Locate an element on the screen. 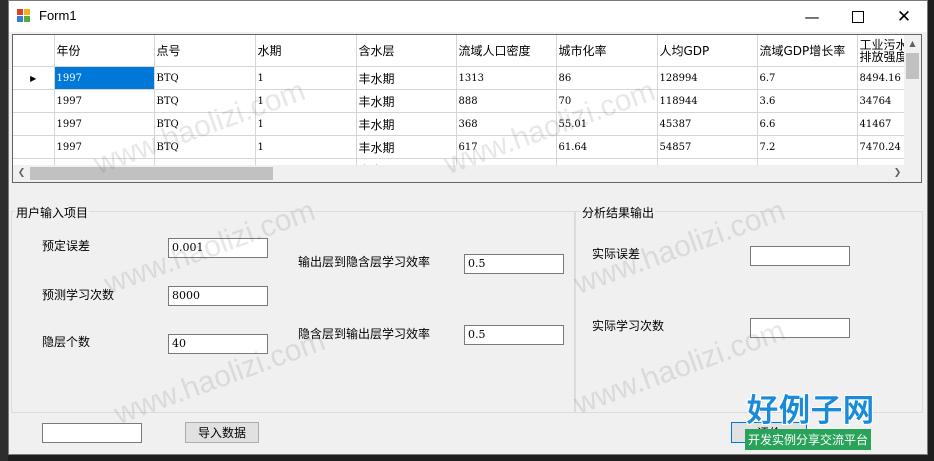 The height and width of the screenshot is (461, 934). file-path-field is located at coordinates (92, 433).